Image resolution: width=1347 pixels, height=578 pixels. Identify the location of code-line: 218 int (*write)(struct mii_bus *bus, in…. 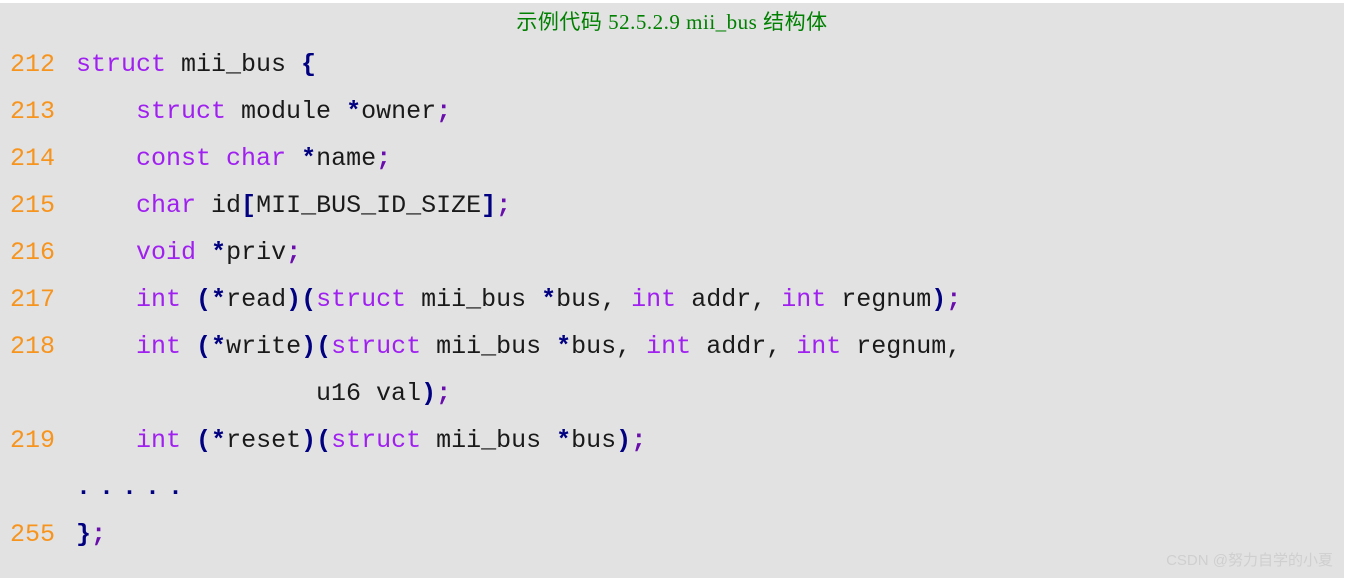
(677, 346).